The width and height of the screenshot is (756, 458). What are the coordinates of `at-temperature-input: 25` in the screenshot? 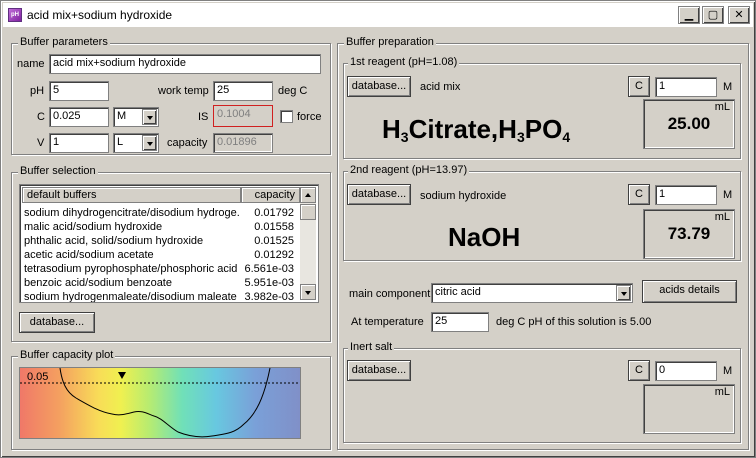 It's located at (460, 322).